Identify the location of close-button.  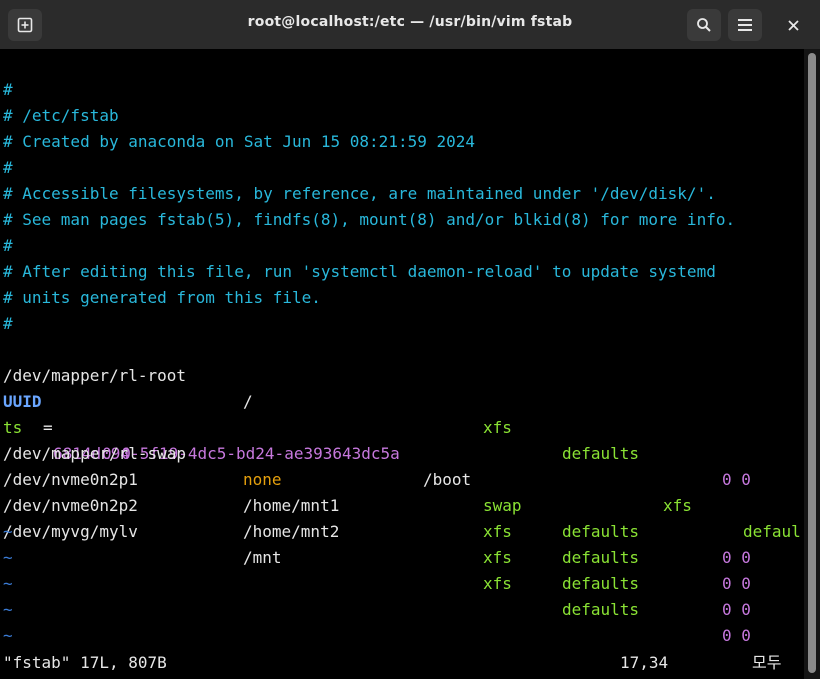
(793, 25).